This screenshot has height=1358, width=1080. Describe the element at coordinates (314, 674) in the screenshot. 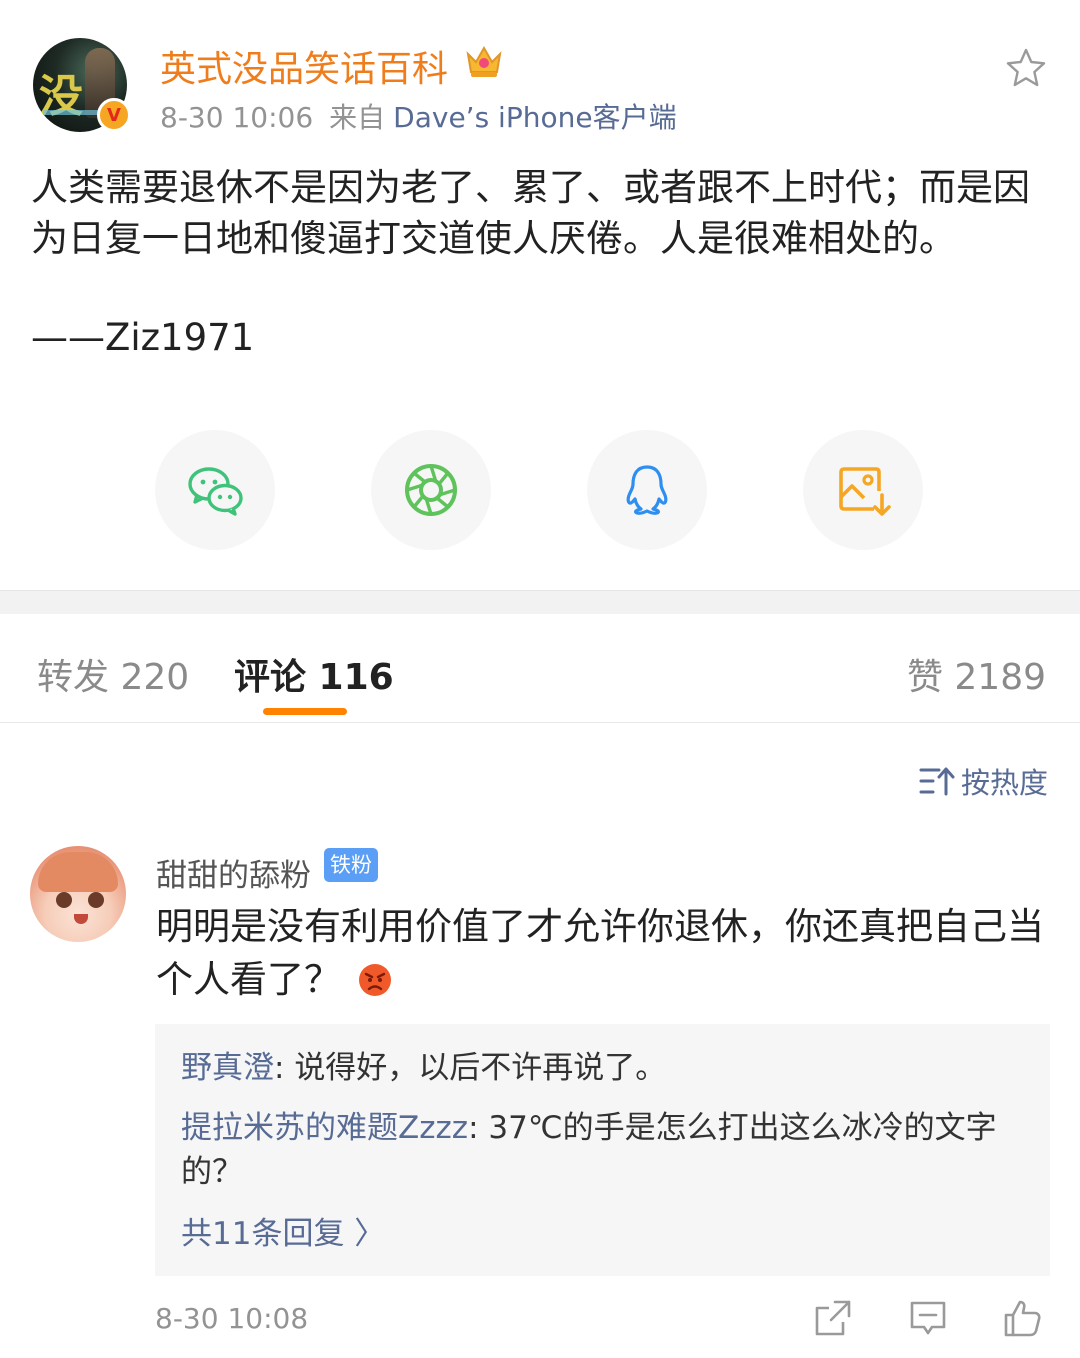

I see `tab-comments: 评论 116` at that location.